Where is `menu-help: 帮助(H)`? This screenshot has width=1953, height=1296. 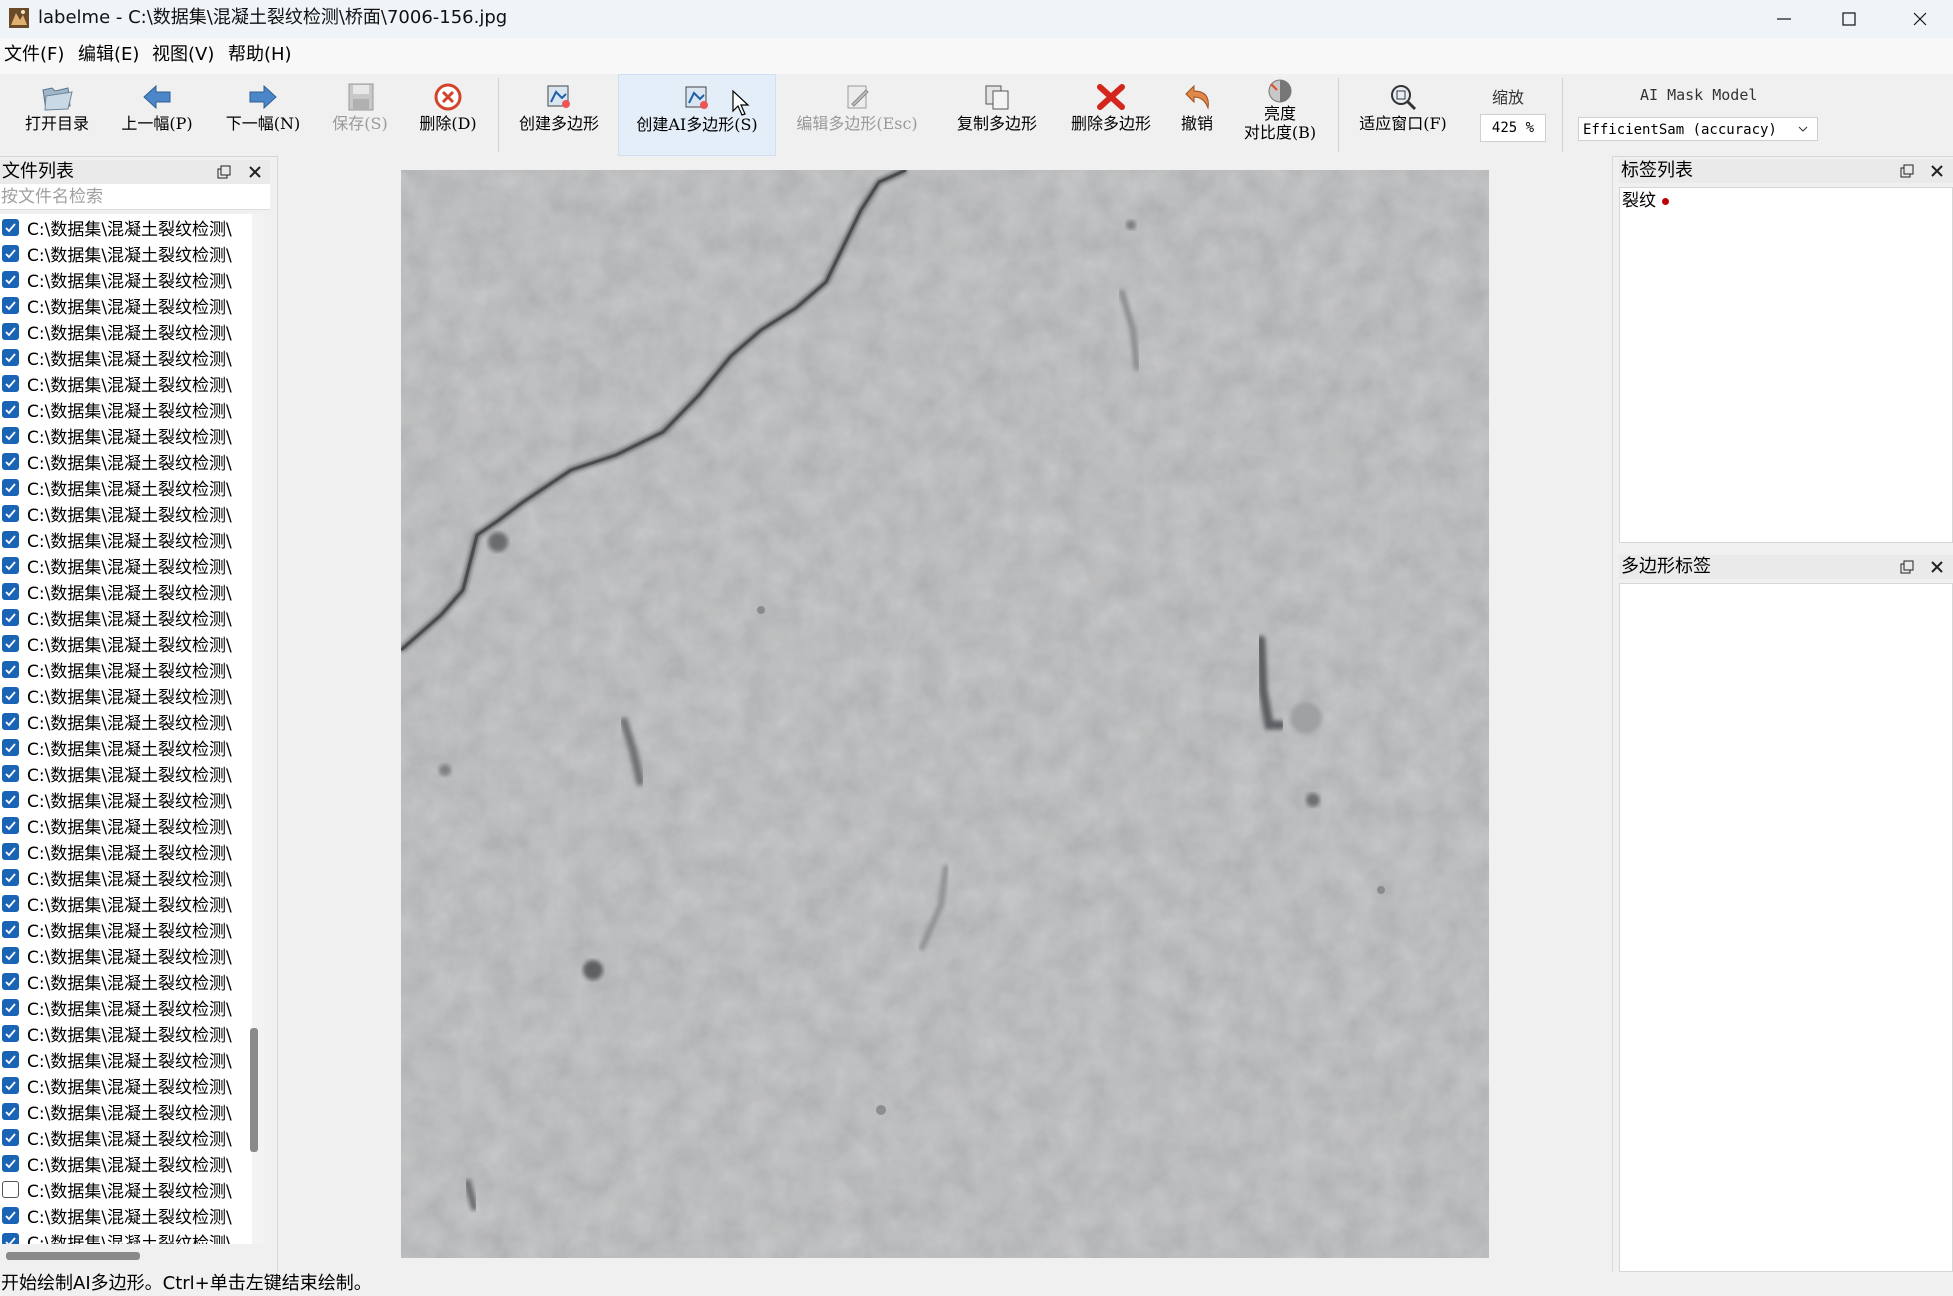 menu-help: 帮助(H) is located at coordinates (260, 55).